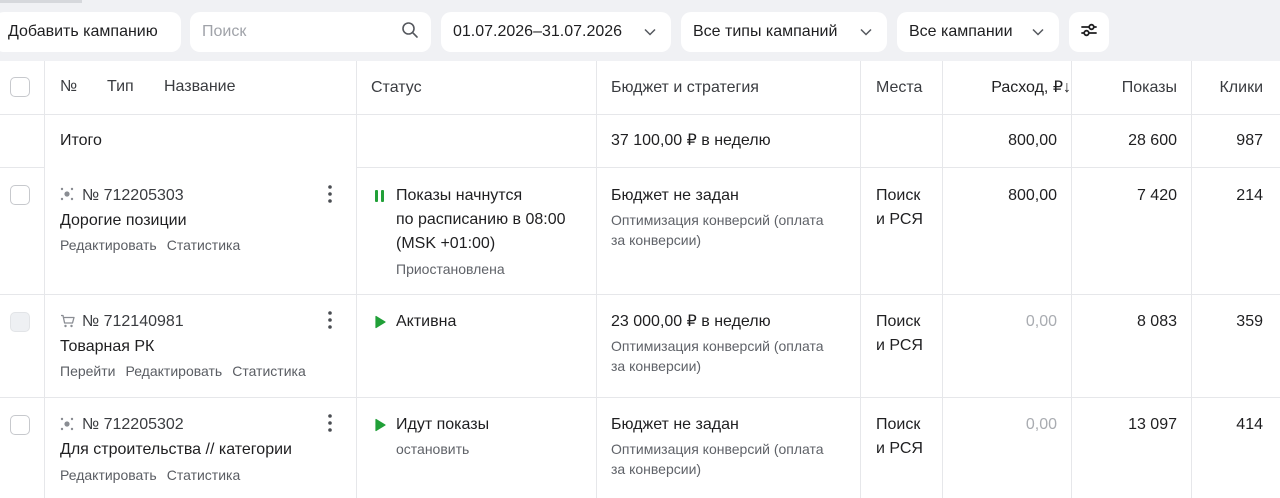 This screenshot has width=1280, height=498. Describe the element at coordinates (410, 32) in the screenshot. I see `search-icon` at that location.